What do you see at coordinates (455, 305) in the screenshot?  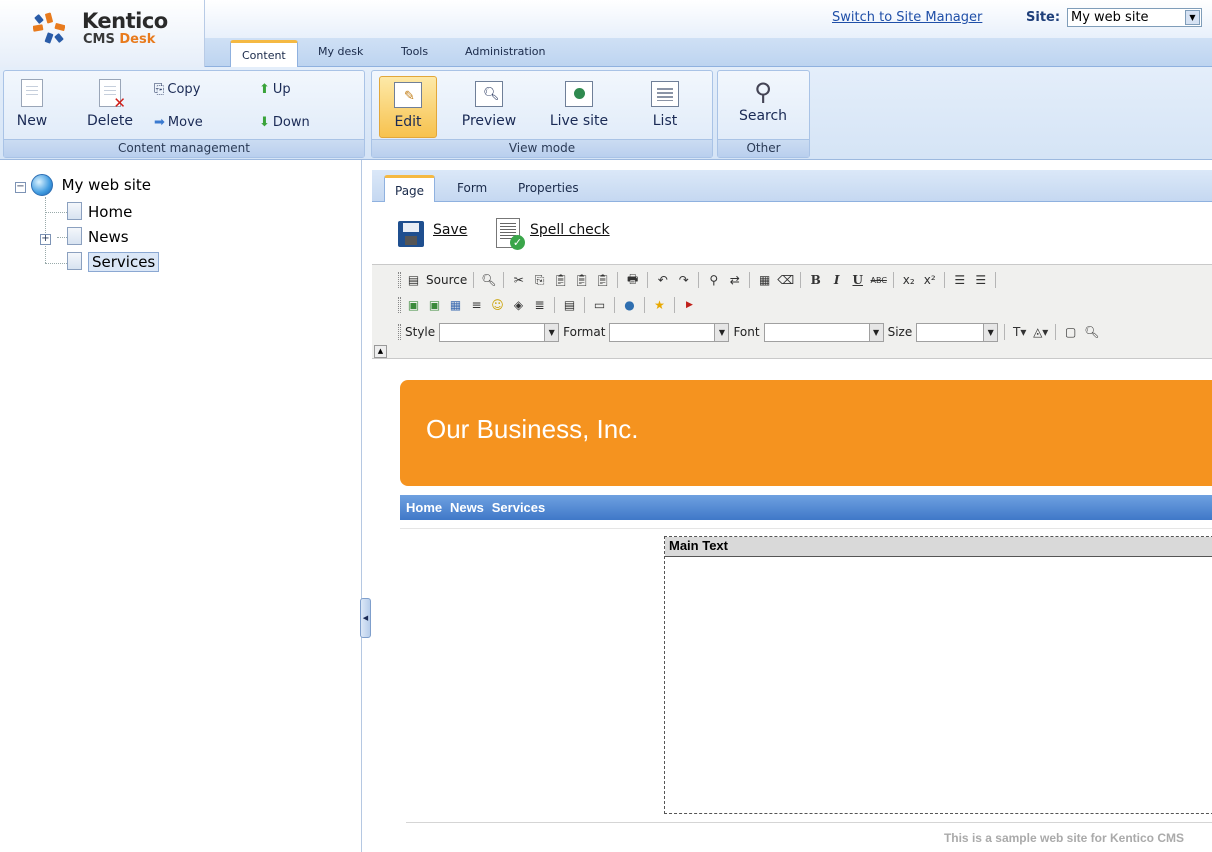 I see `table-icon: ▦` at bounding box center [455, 305].